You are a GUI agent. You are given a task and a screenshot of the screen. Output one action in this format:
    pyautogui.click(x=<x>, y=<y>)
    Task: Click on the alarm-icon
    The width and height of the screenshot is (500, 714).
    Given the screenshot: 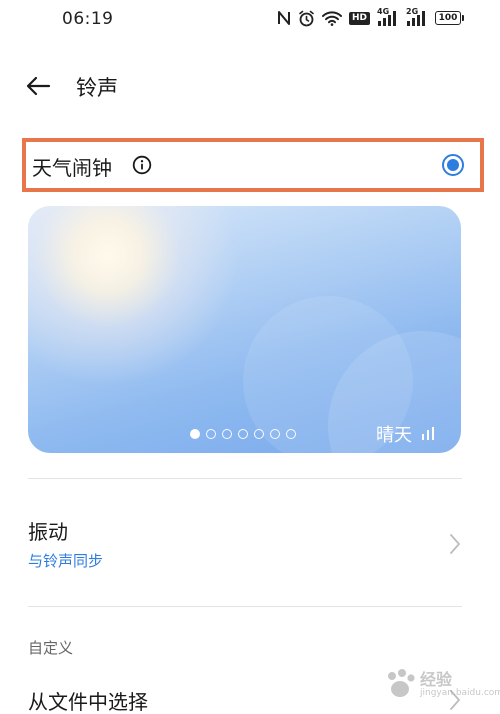 What is the action you would take?
    pyautogui.click(x=306, y=18)
    